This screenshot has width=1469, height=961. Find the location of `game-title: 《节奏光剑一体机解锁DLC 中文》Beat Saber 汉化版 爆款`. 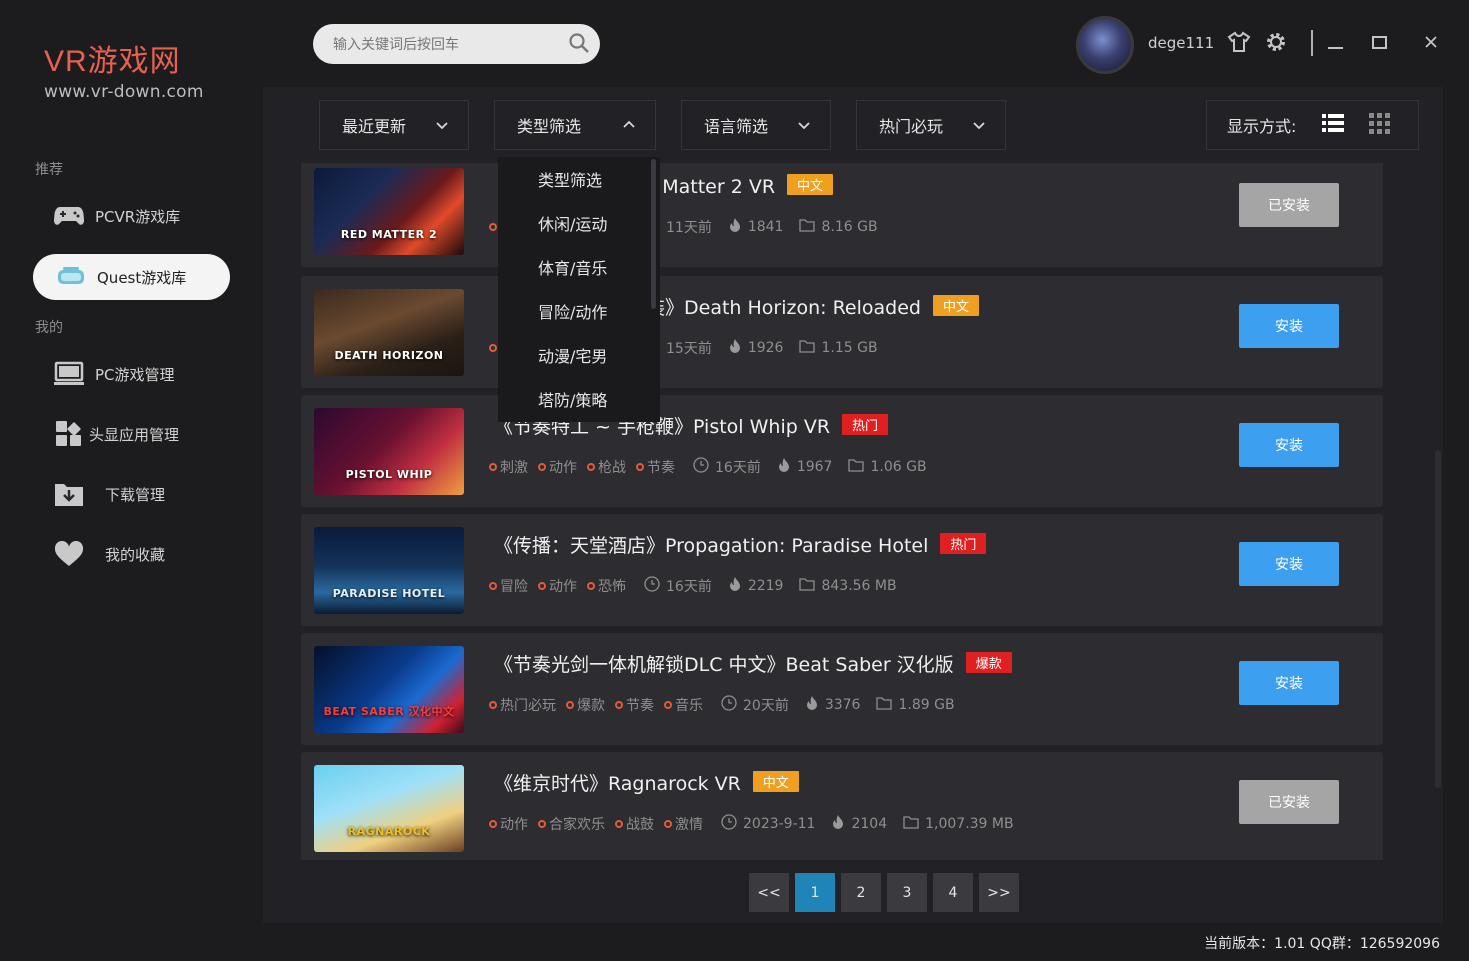

game-title: 《节奏光剑一体机解锁DLC 中文》Beat Saber 汉化版 爆款 is located at coordinates (753, 663).